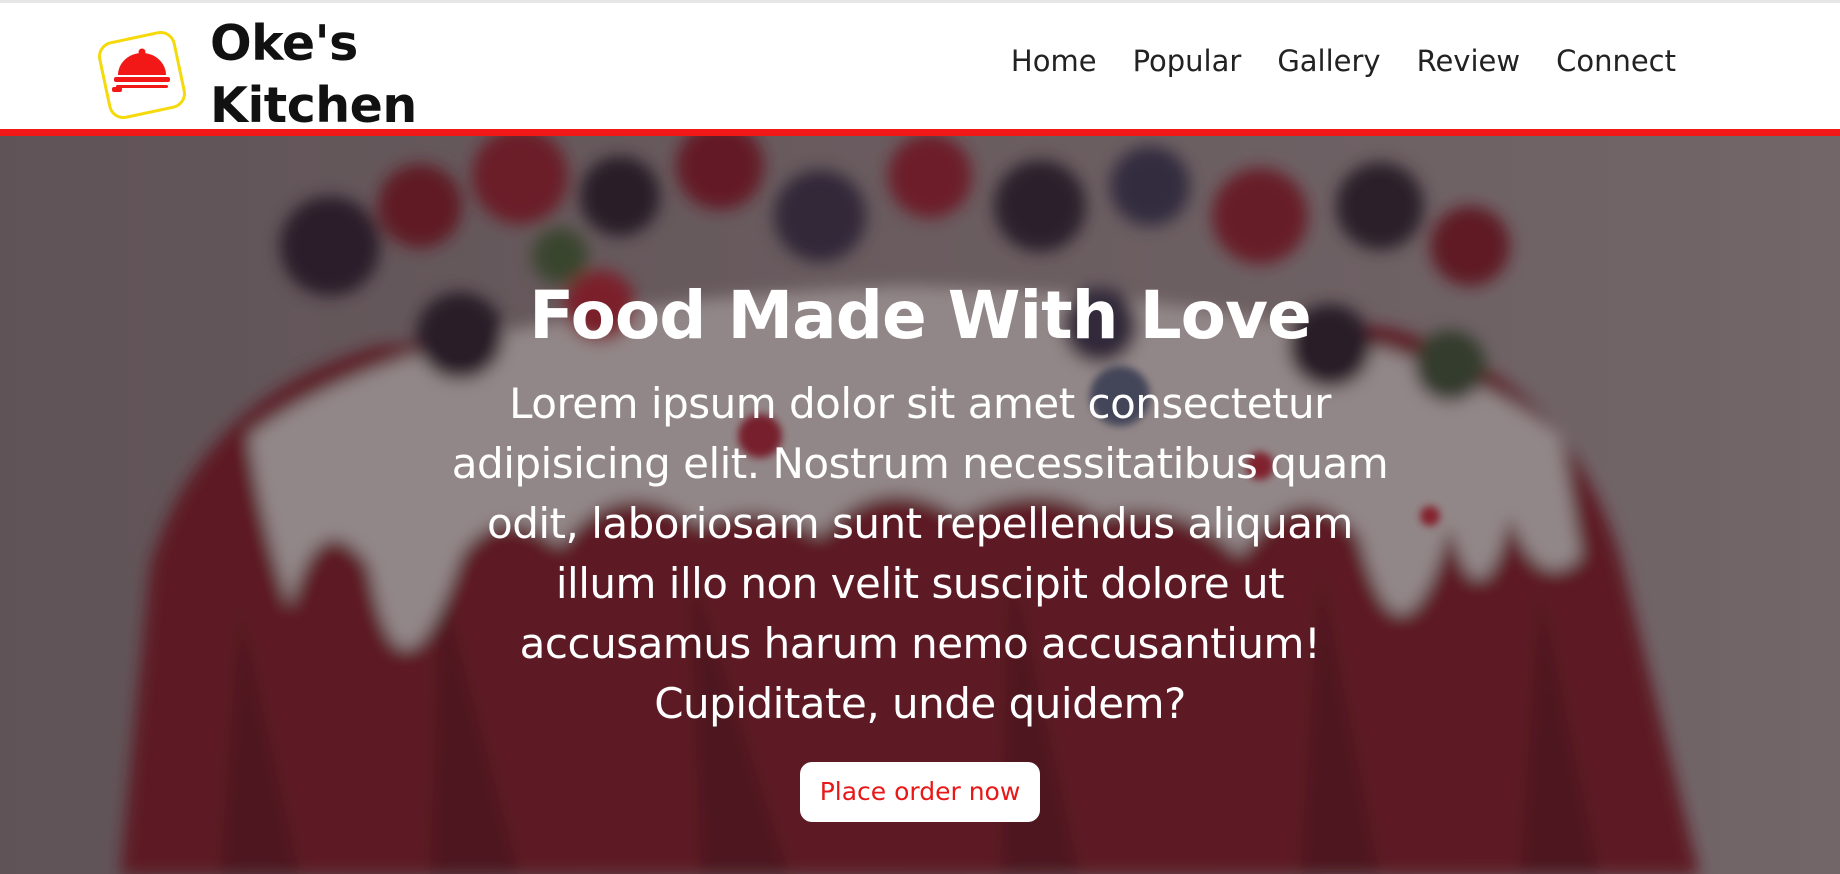 The width and height of the screenshot is (1840, 874). What do you see at coordinates (142, 75) in the screenshot?
I see `cloche-icon` at bounding box center [142, 75].